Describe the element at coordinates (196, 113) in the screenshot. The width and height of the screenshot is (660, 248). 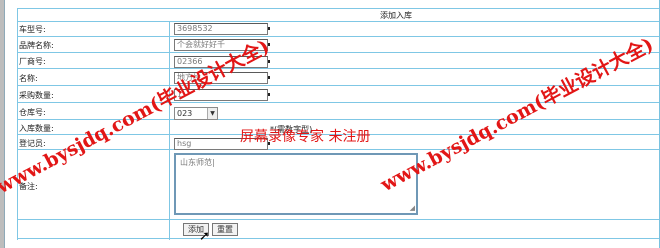
I see `warehouse-select: 023 ▼` at that location.